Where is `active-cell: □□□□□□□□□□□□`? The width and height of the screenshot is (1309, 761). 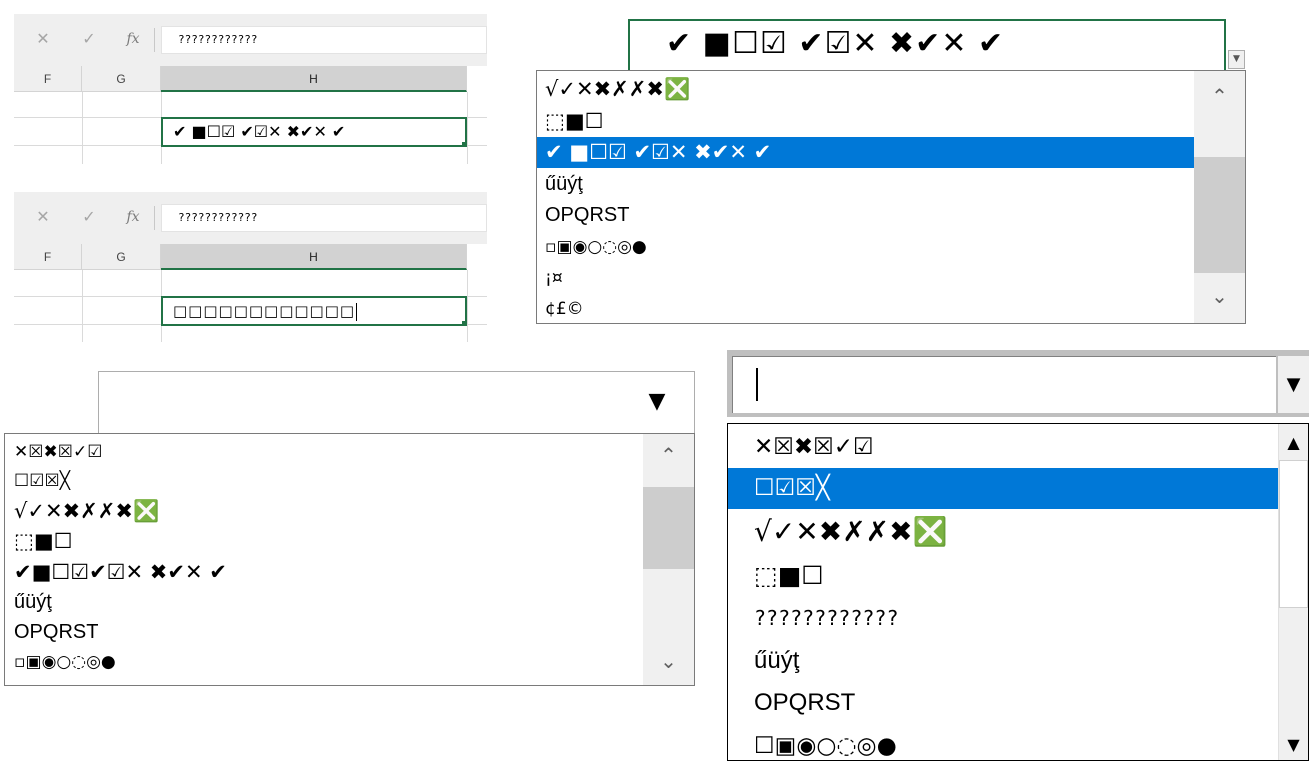 active-cell: □□□□□□□□□□□□ is located at coordinates (314, 311).